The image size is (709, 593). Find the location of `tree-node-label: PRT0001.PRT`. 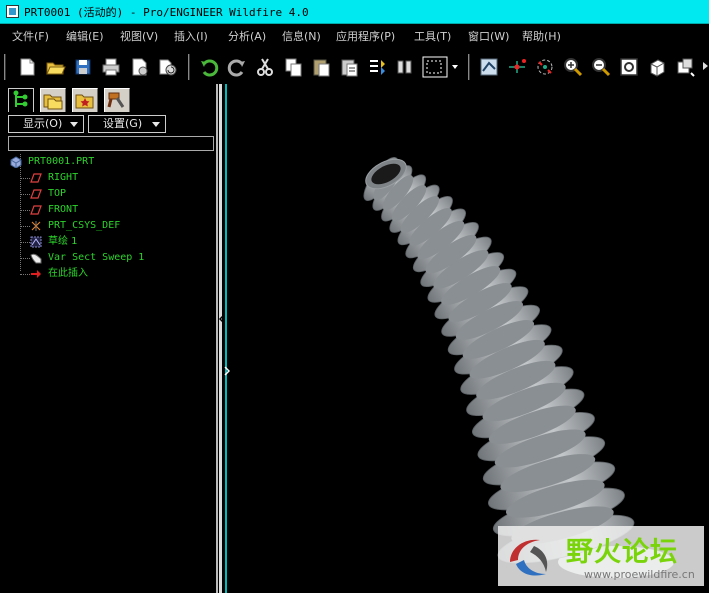

tree-node-label: PRT0001.PRT is located at coordinates (61, 161).